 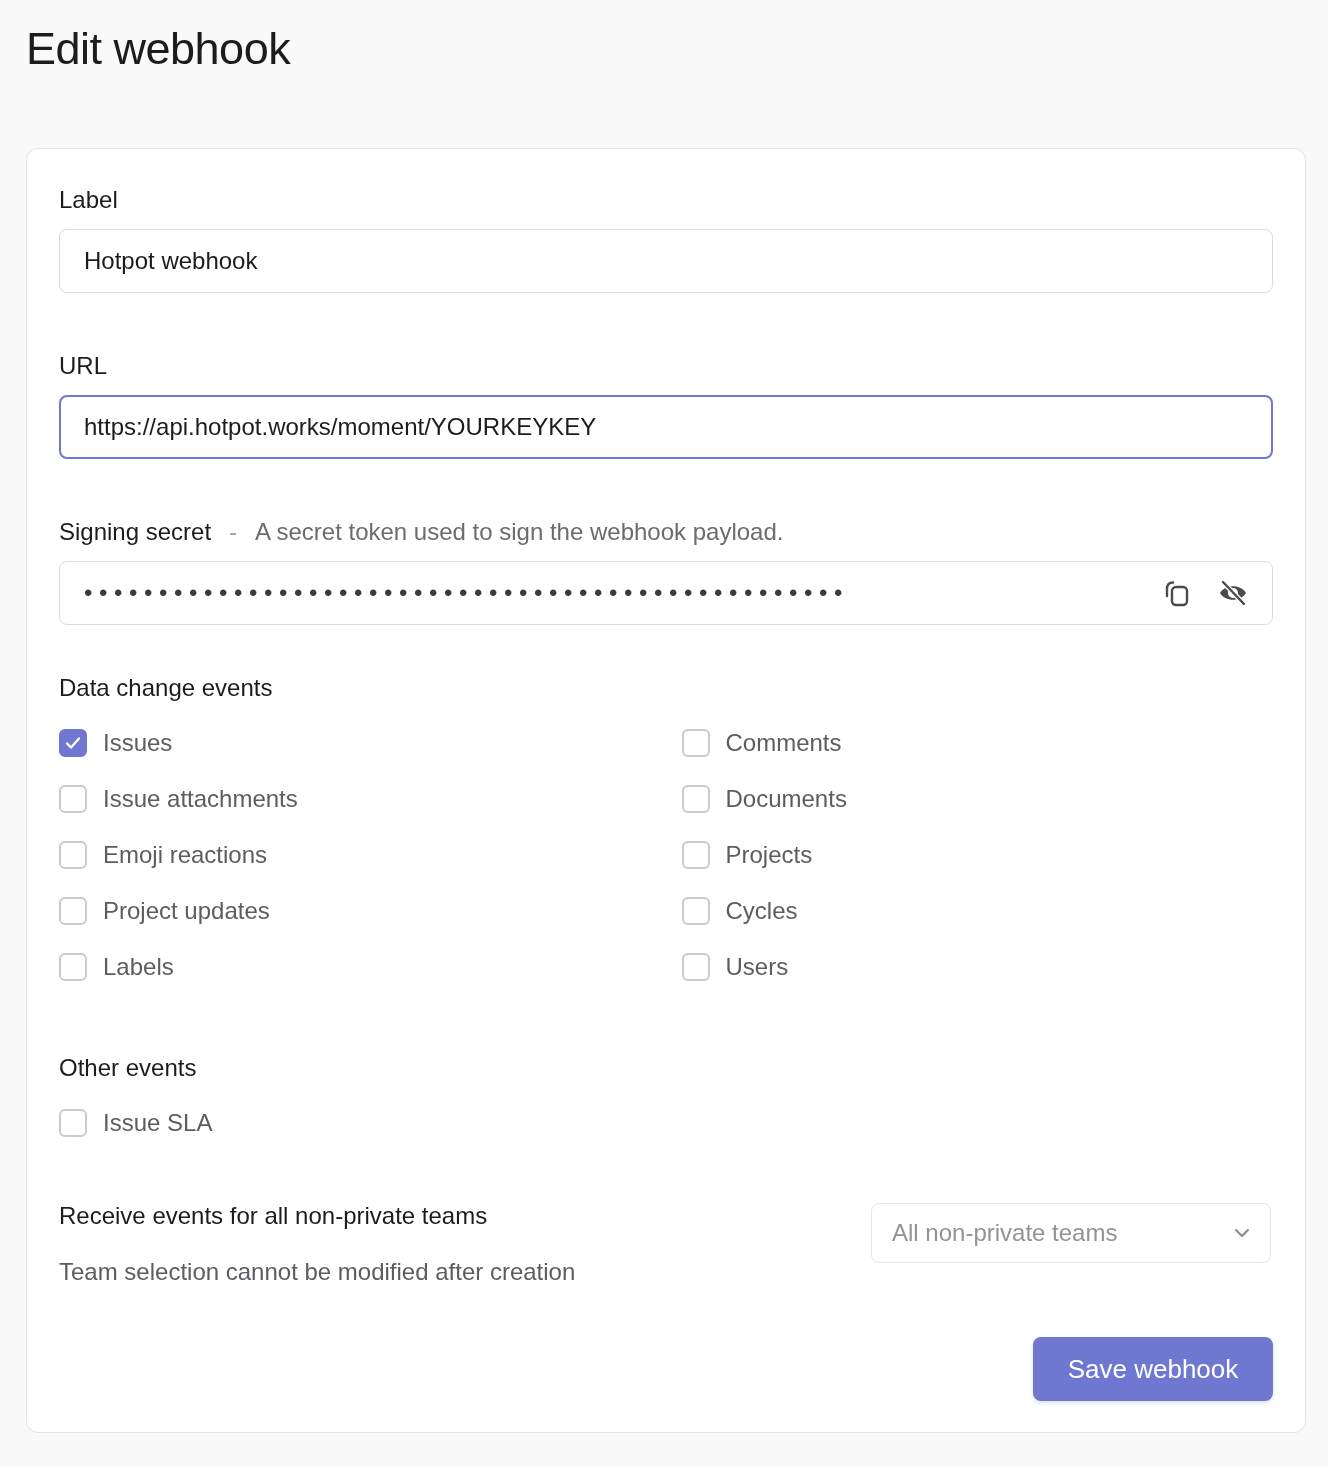 What do you see at coordinates (158, 1123) in the screenshot?
I see `checkbox-label: Issue SLA` at bounding box center [158, 1123].